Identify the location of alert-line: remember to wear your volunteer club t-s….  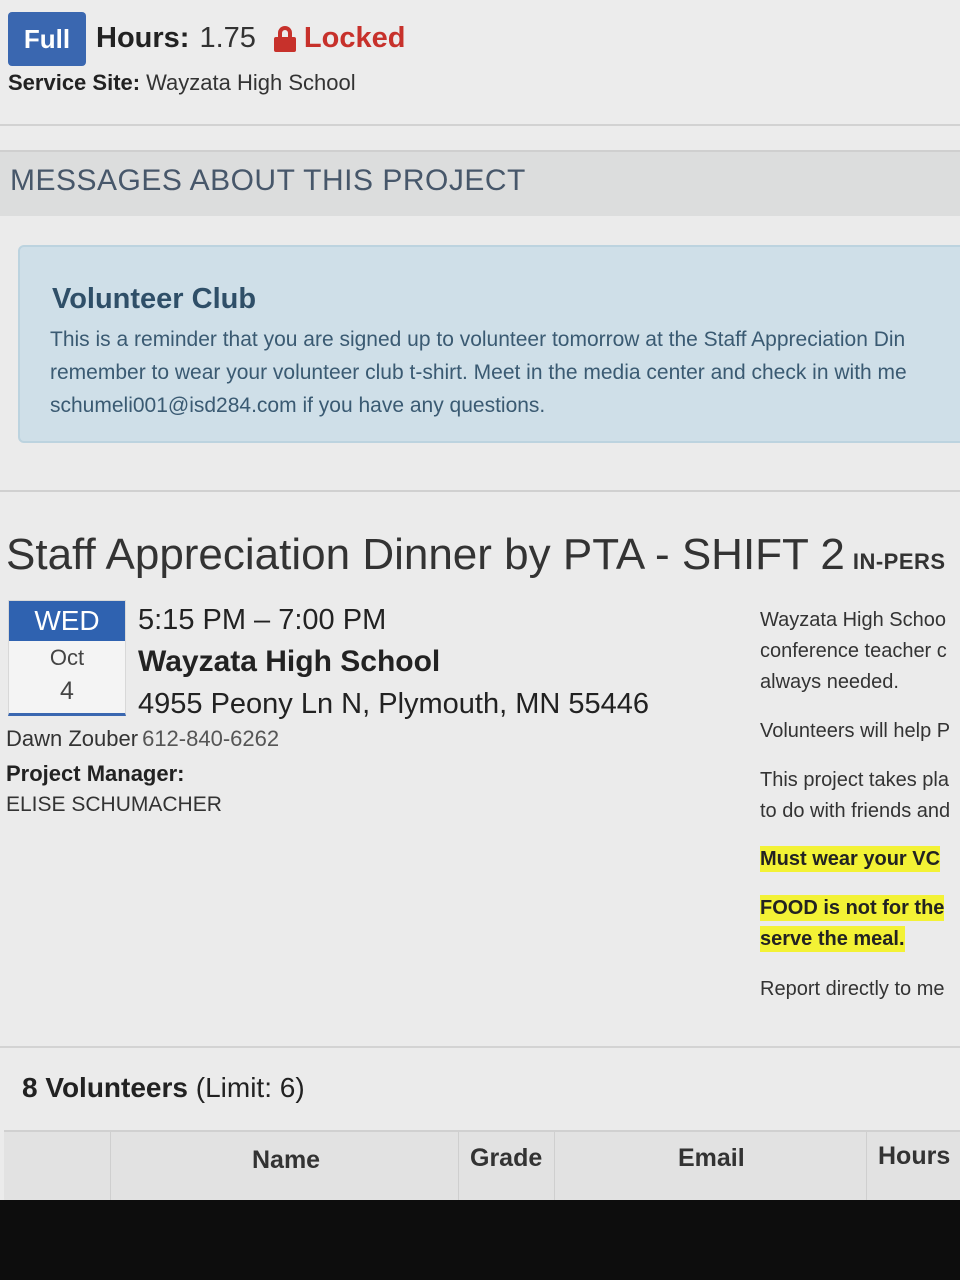
(478, 372).